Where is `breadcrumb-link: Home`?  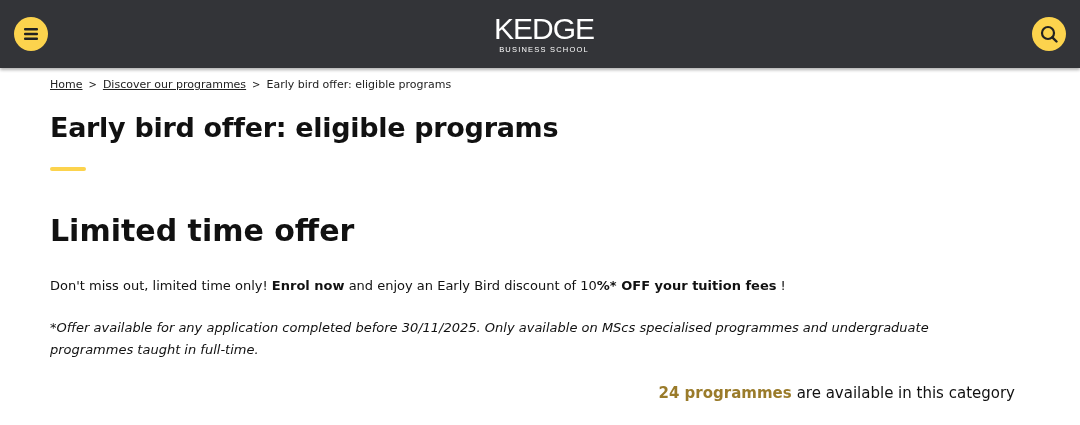
breadcrumb-link: Home is located at coordinates (66, 84).